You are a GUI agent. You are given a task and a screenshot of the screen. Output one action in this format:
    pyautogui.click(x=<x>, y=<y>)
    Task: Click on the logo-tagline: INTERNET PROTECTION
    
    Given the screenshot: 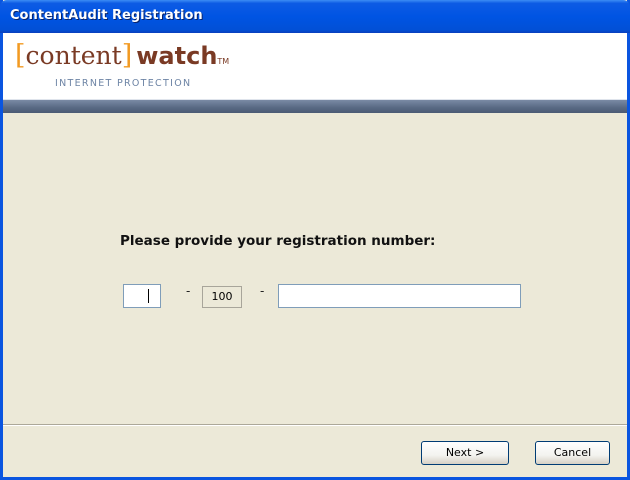 What is the action you would take?
    pyautogui.click(x=123, y=83)
    